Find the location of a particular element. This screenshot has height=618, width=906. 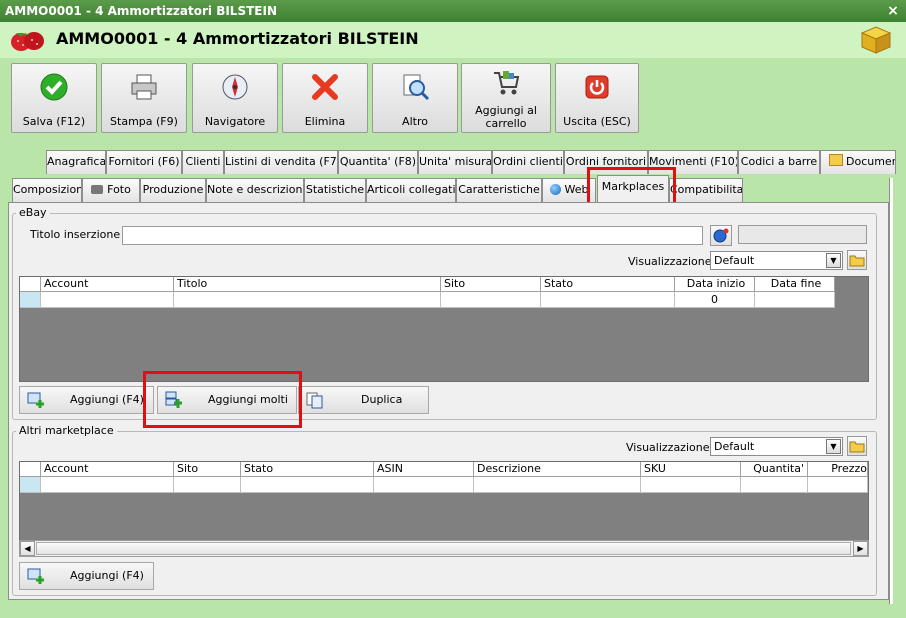

scroll-right-arrow-icon: ▶ is located at coordinates (860, 548).